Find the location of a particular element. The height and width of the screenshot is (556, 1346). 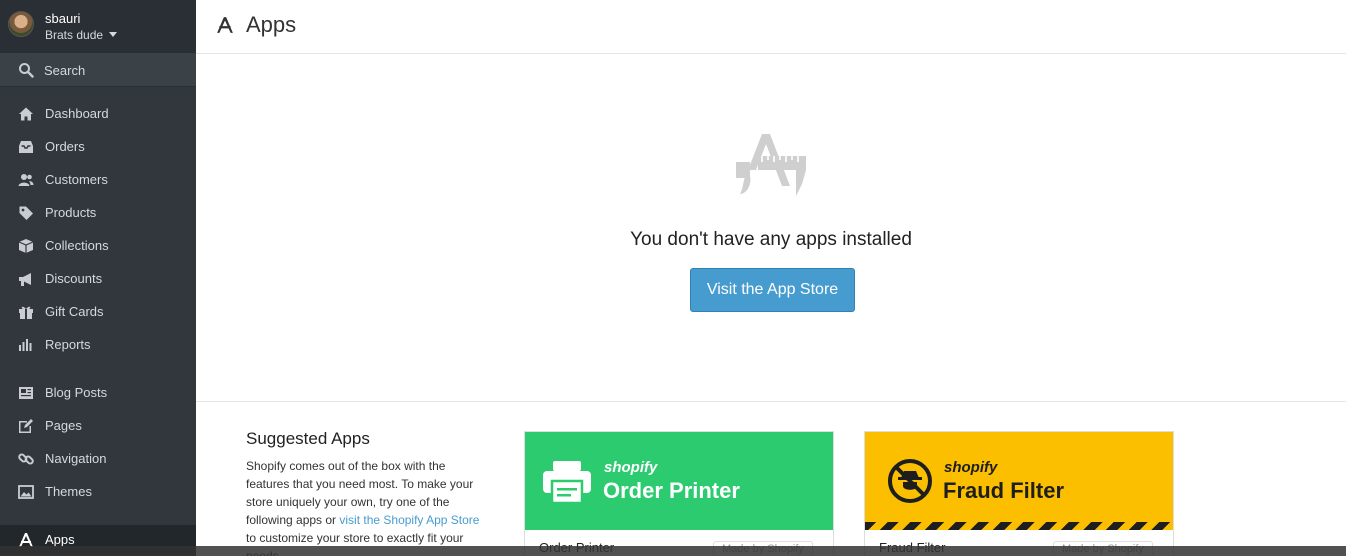

link-icon is located at coordinates (26, 459).